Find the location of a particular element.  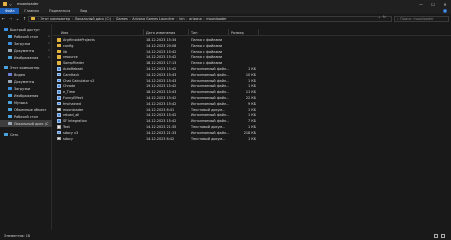

maximize-button: ☐ is located at coordinates (433, 4).